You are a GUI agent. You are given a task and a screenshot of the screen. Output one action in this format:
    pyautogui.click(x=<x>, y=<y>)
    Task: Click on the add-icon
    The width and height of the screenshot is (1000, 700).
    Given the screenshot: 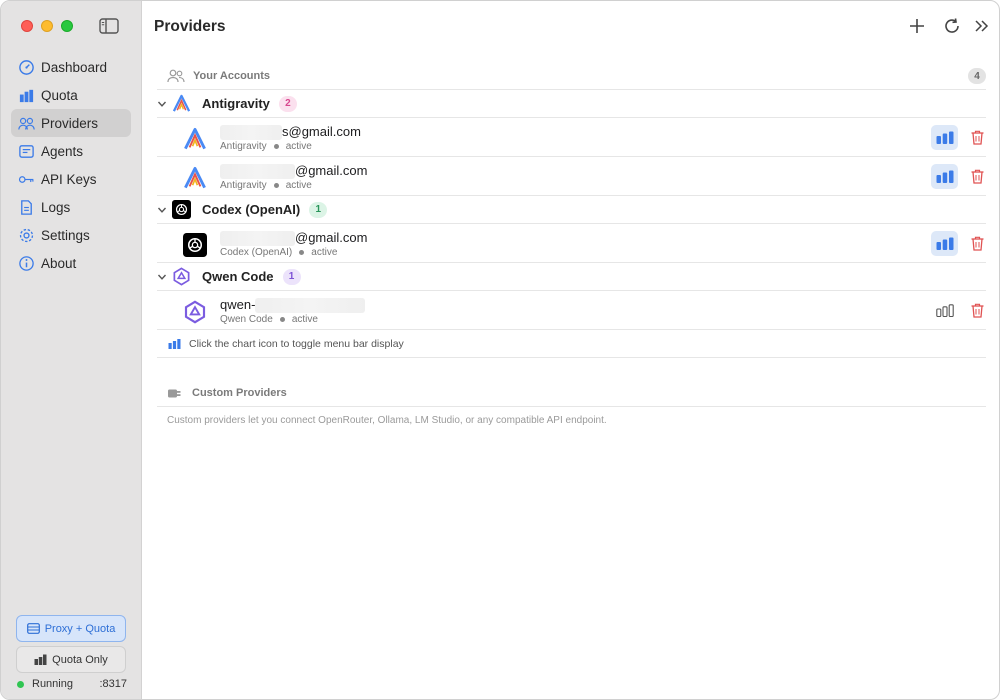 What is the action you would take?
    pyautogui.click(x=917, y=26)
    